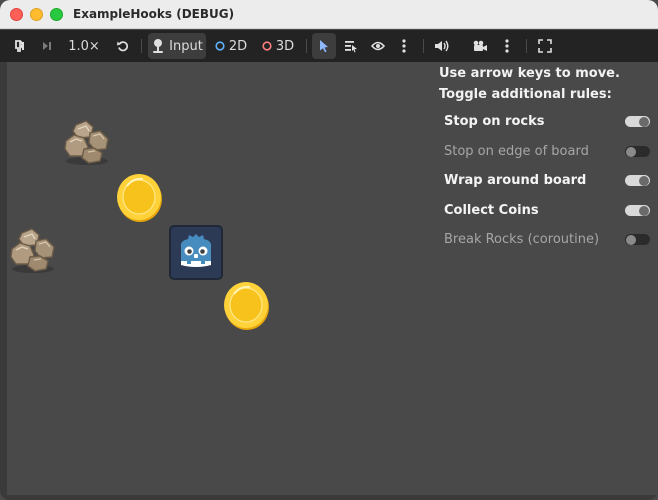  I want to click on maximize-window-button, so click(56, 14).